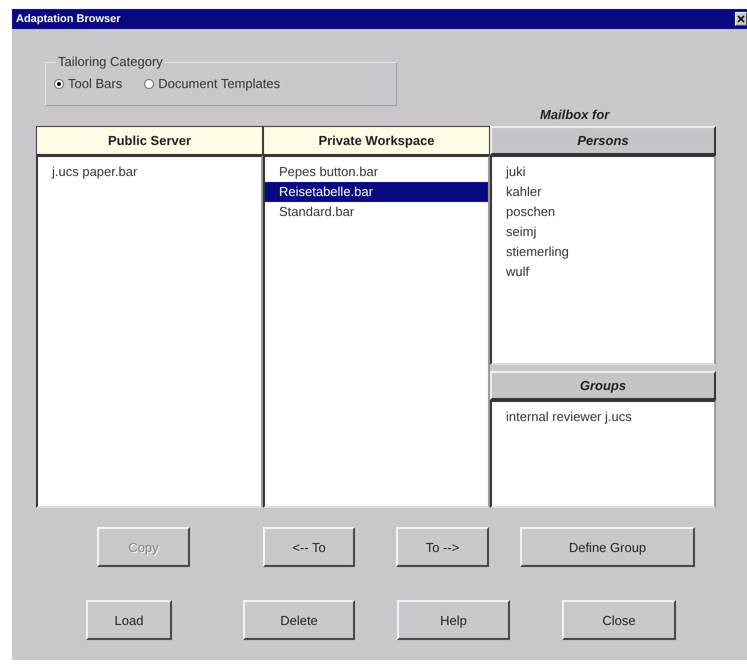 The image size is (747, 670). What do you see at coordinates (453, 620) in the screenshot?
I see `button: Help` at bounding box center [453, 620].